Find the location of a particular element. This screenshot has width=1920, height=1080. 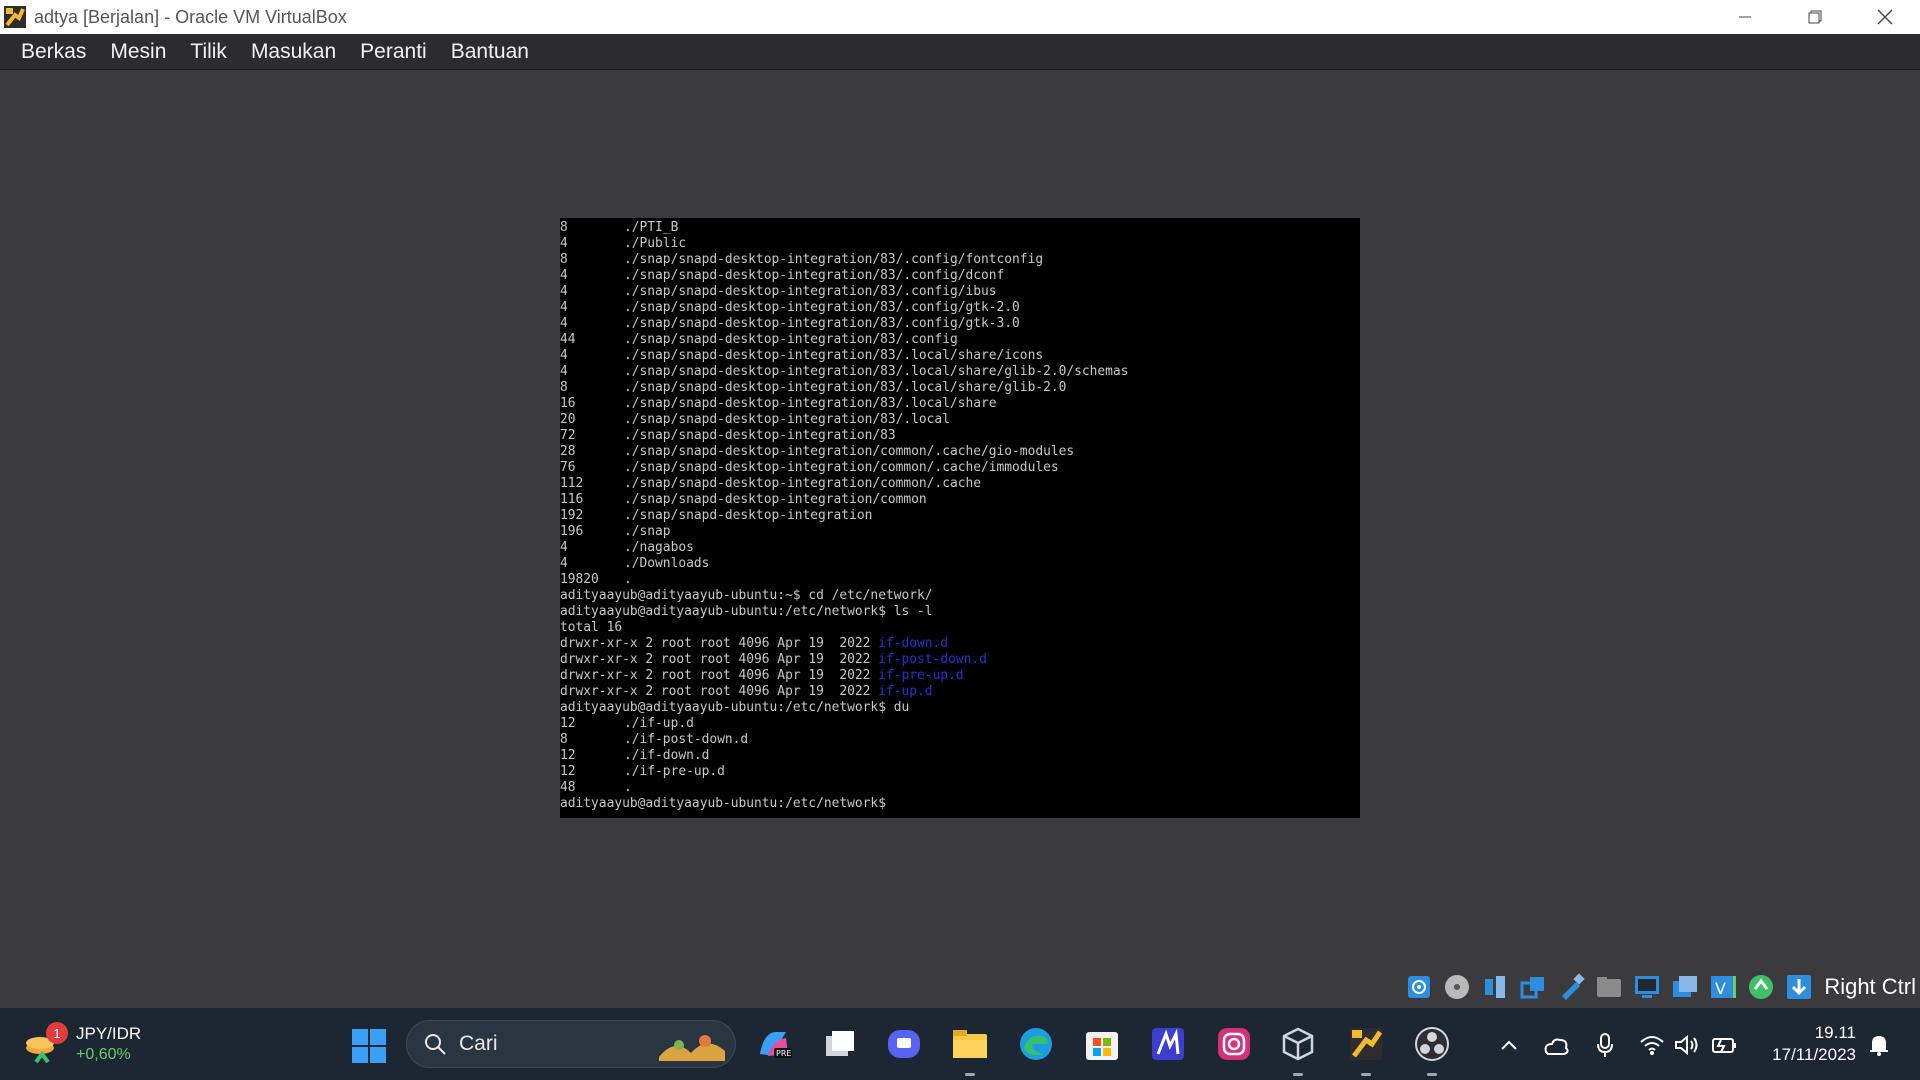

instagram-icon is located at coordinates (1234, 1044).